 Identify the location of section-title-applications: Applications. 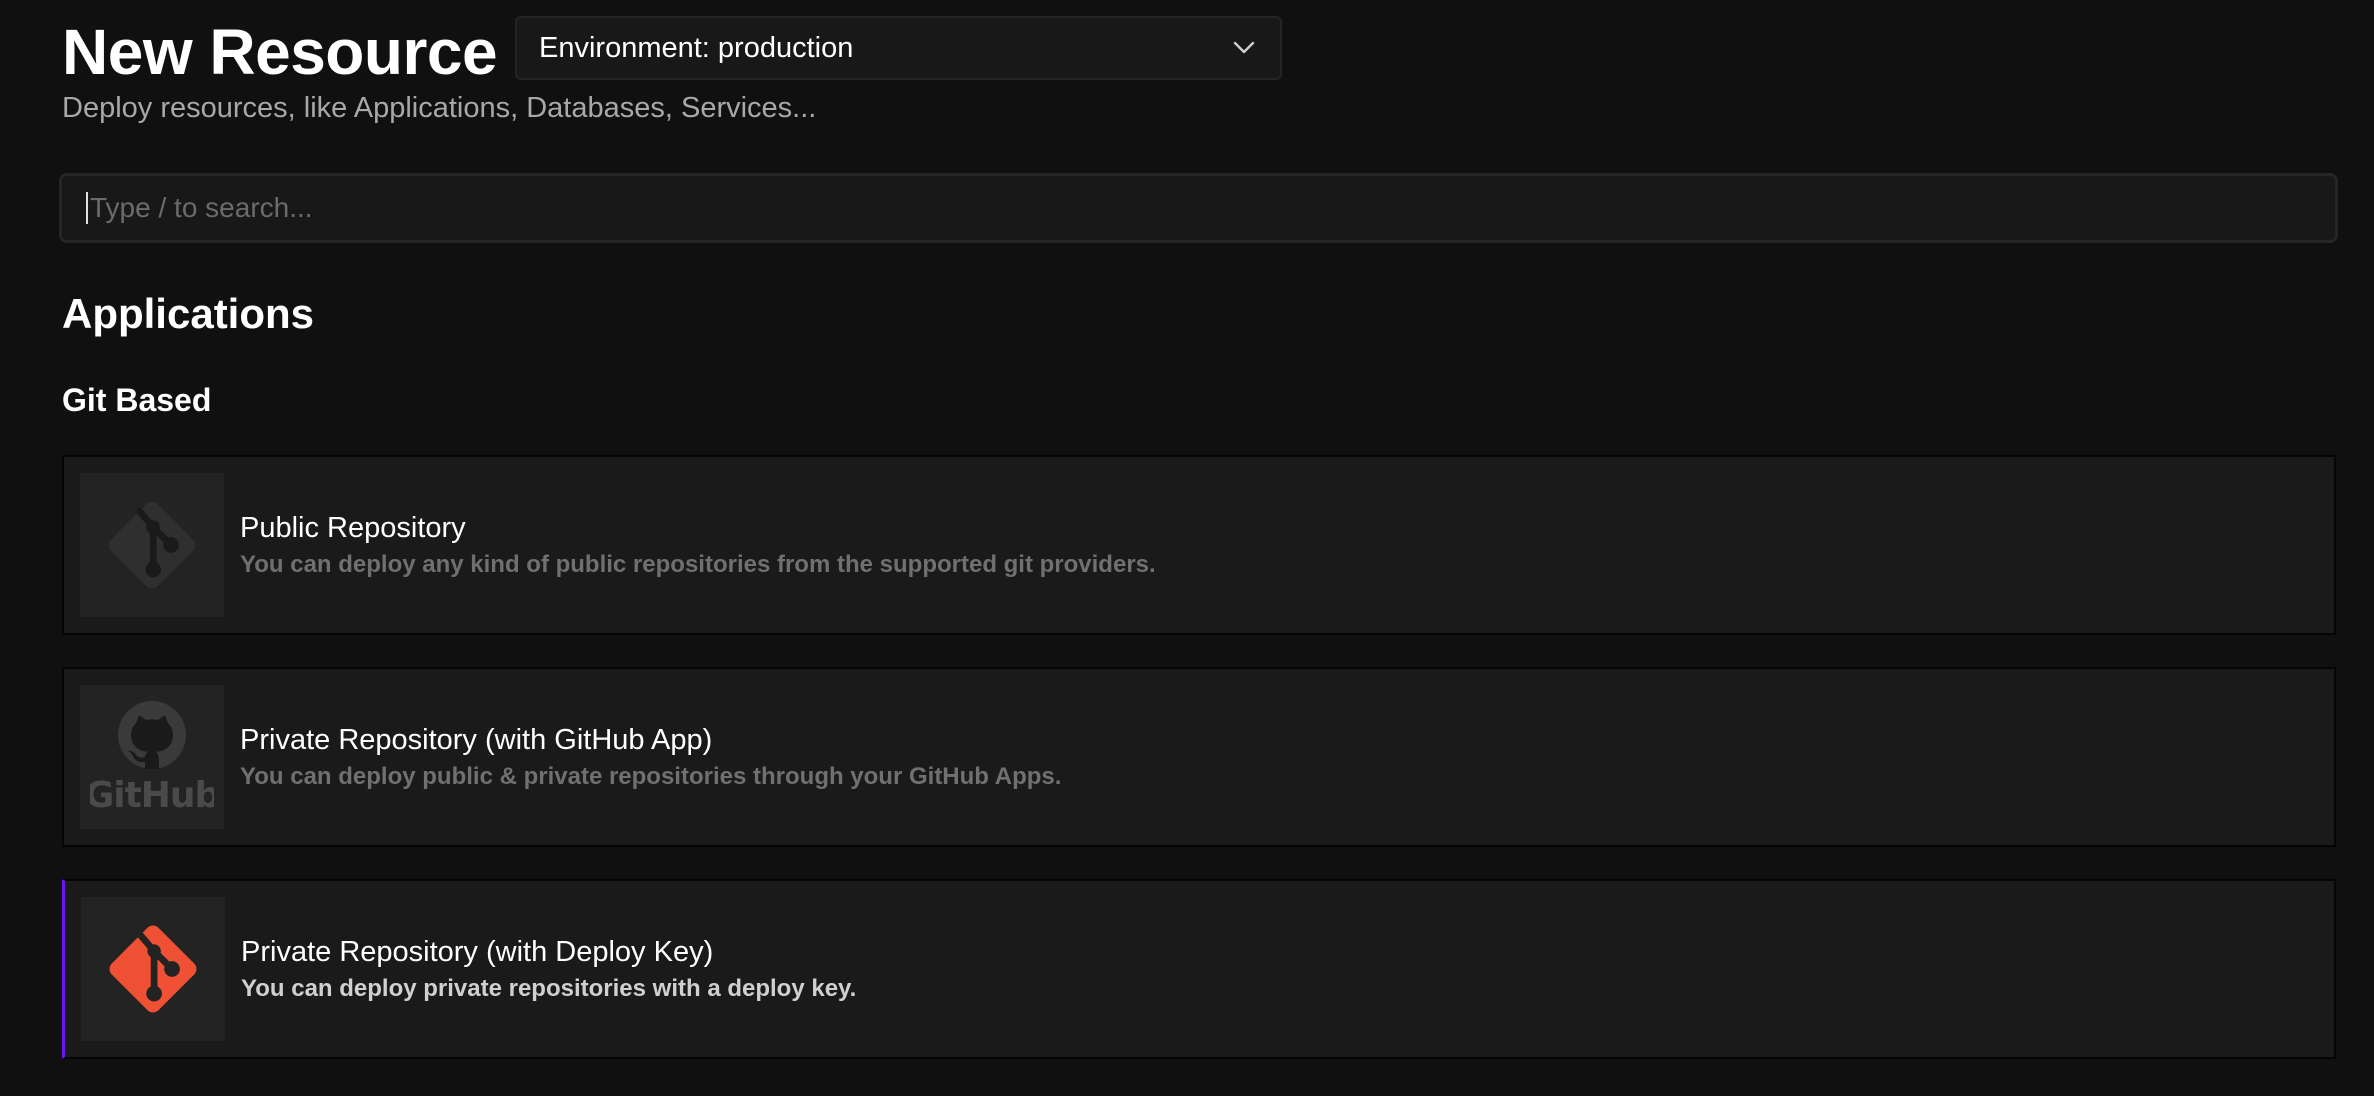
(188, 313).